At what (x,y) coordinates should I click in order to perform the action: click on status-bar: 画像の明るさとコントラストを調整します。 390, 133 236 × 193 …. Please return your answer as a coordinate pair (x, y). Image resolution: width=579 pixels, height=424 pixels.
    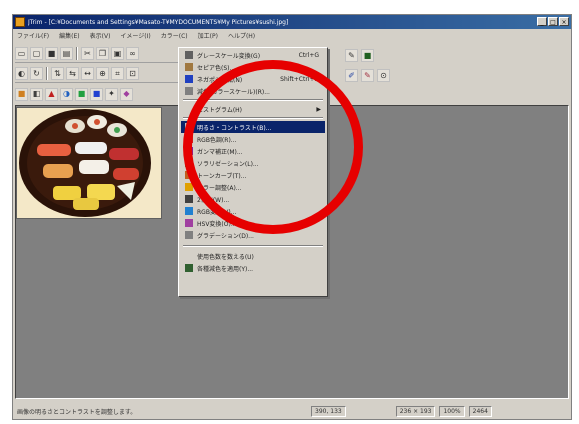
    Looking at the image, I should click on (292, 411).